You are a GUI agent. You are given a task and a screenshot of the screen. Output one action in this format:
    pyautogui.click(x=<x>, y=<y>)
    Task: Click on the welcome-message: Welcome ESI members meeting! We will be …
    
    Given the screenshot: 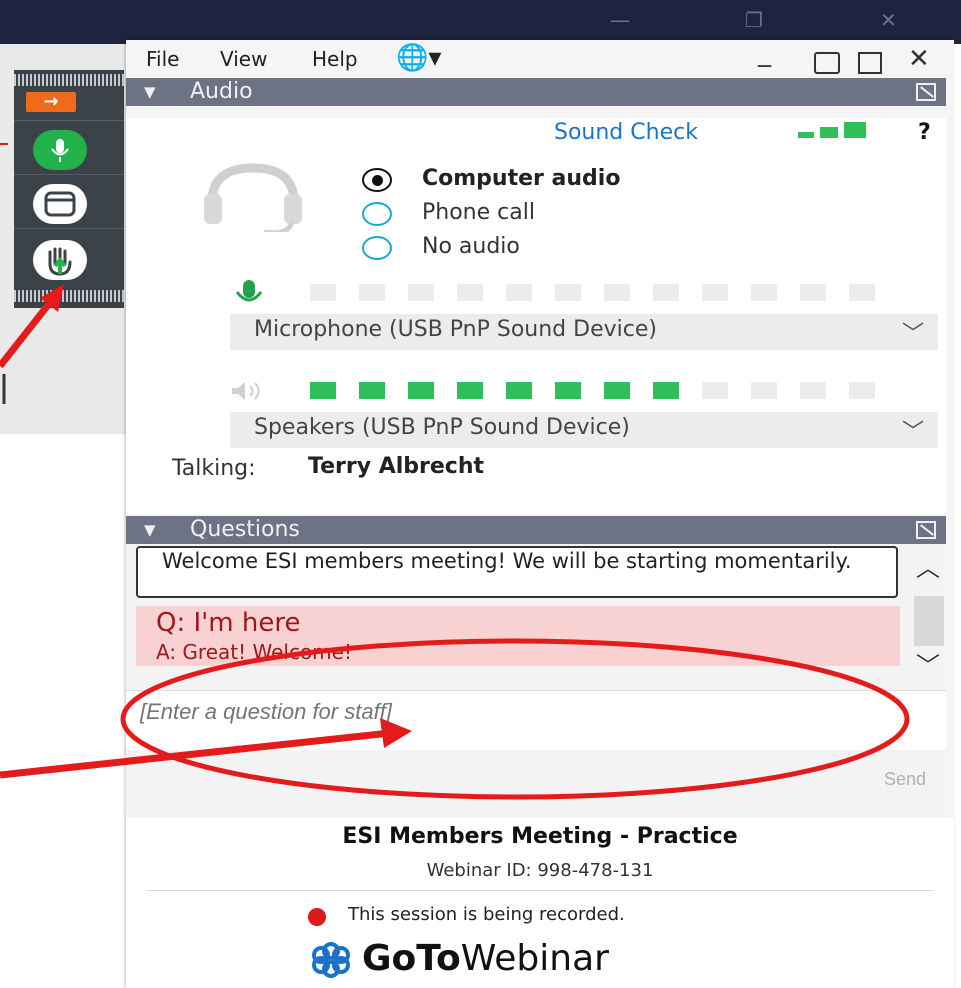 What is the action you would take?
    pyautogui.click(x=517, y=572)
    